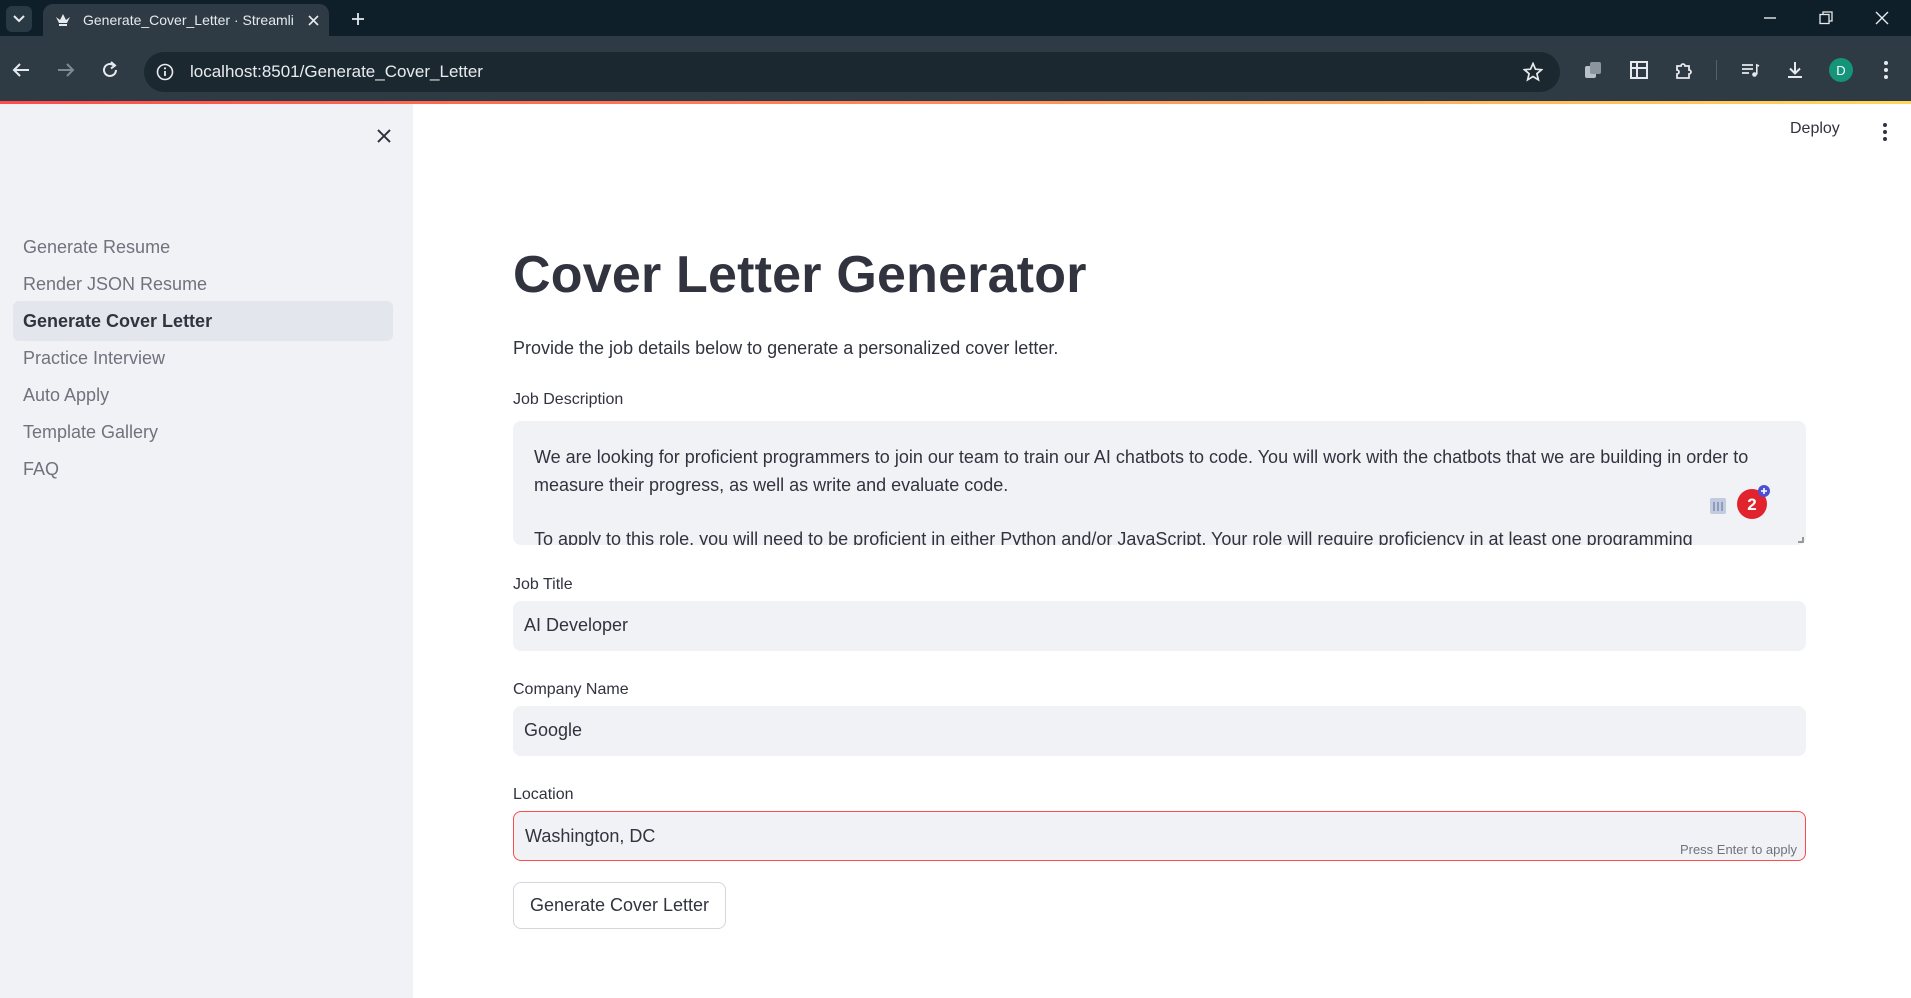  I want to click on downloads-button, so click(1795, 70).